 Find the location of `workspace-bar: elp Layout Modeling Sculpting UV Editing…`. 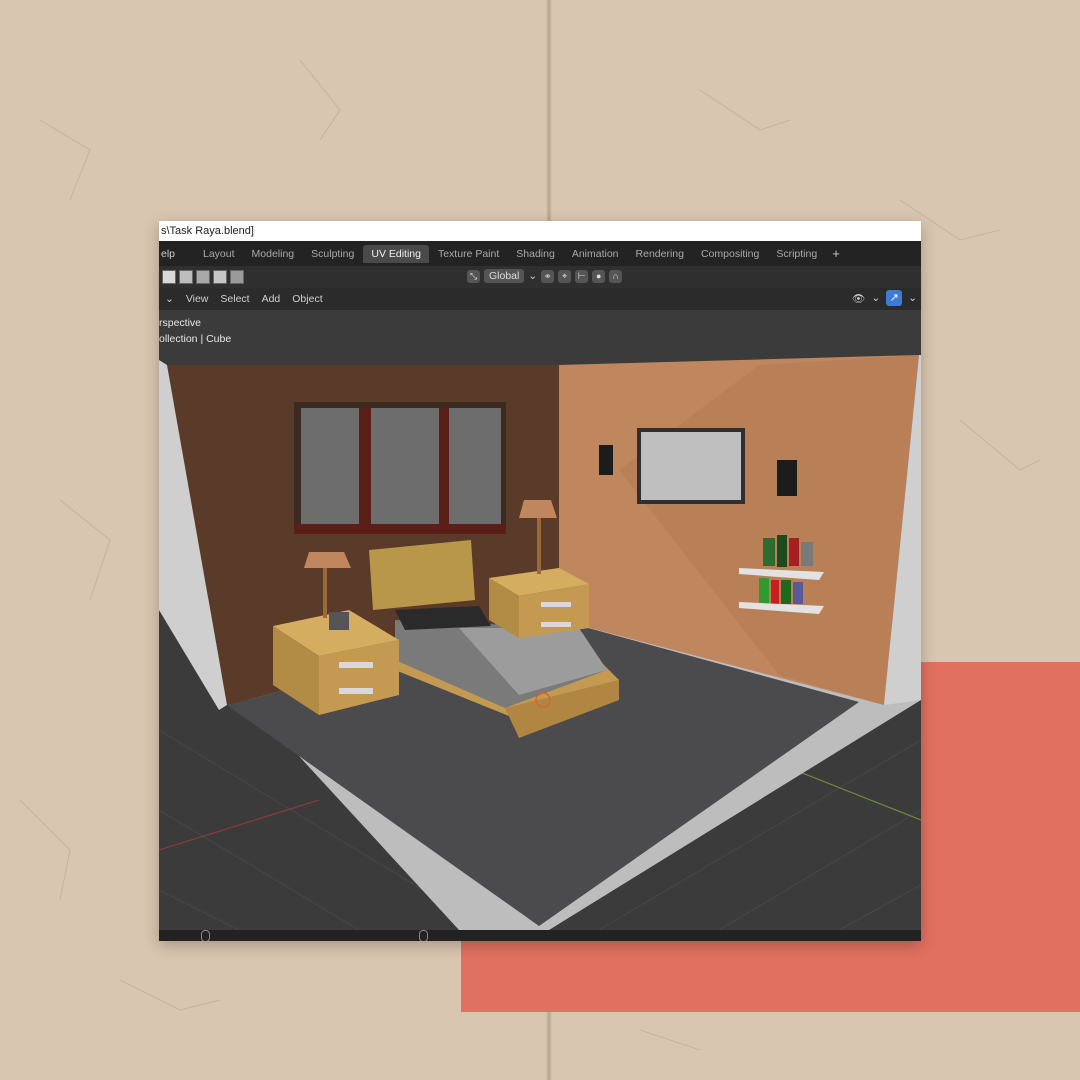

workspace-bar: elp Layout Modeling Sculpting UV Editing… is located at coordinates (540, 253).